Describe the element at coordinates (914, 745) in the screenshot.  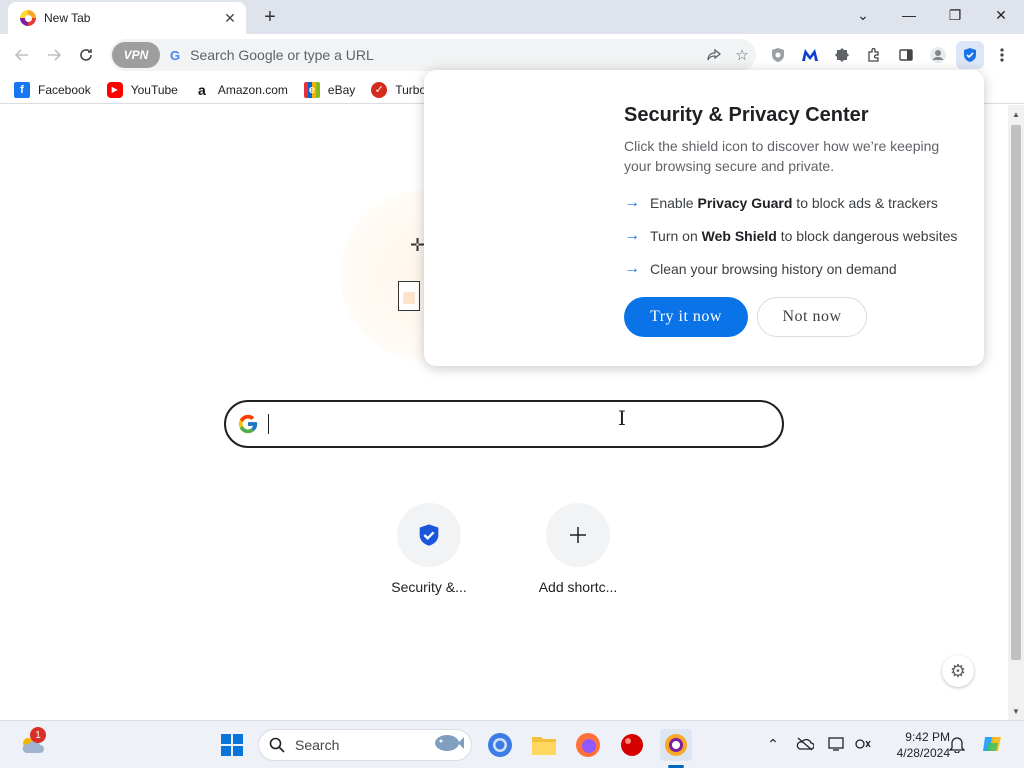
I see `taskbar-clock: 9:42 PM 4/28/2024` at that location.